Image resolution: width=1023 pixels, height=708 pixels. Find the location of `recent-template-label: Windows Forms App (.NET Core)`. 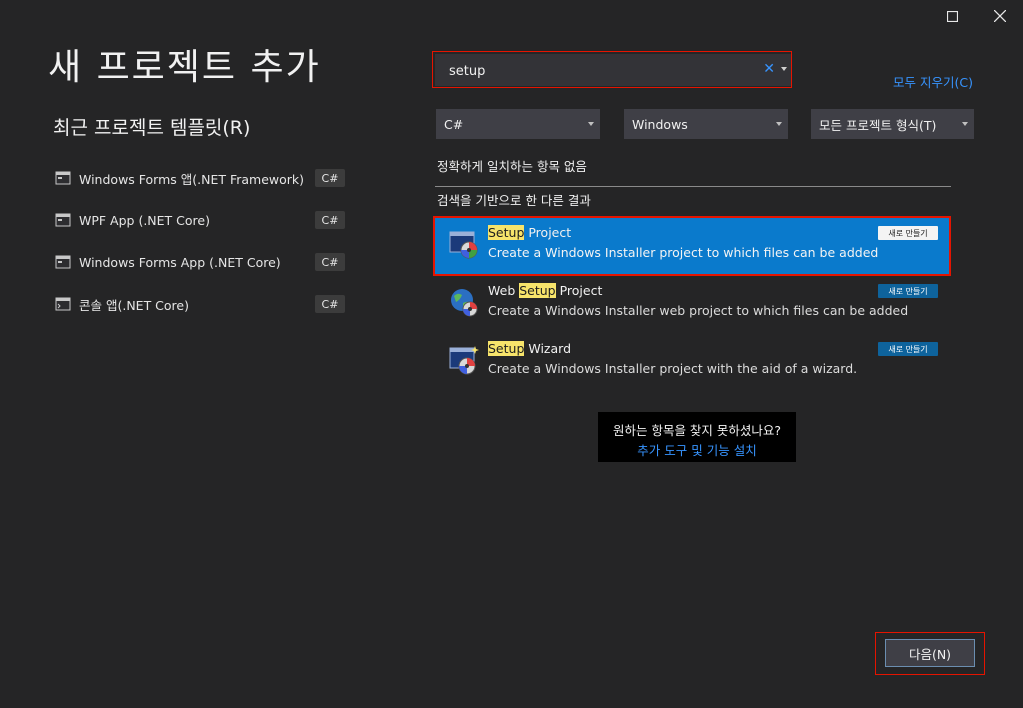

recent-template-label: Windows Forms App (.NET Core) is located at coordinates (180, 262).